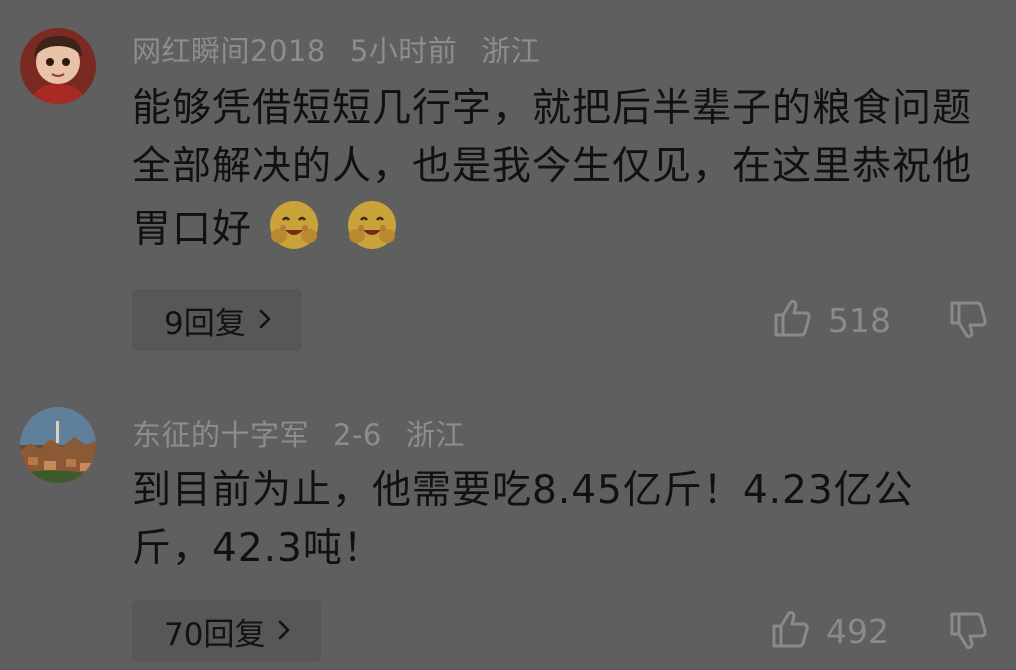  I want to click on comment-text-block: 到目前为止，他需要吃8.45亿斤！4.23亿公斤，42.3吨！, so click(557, 520).